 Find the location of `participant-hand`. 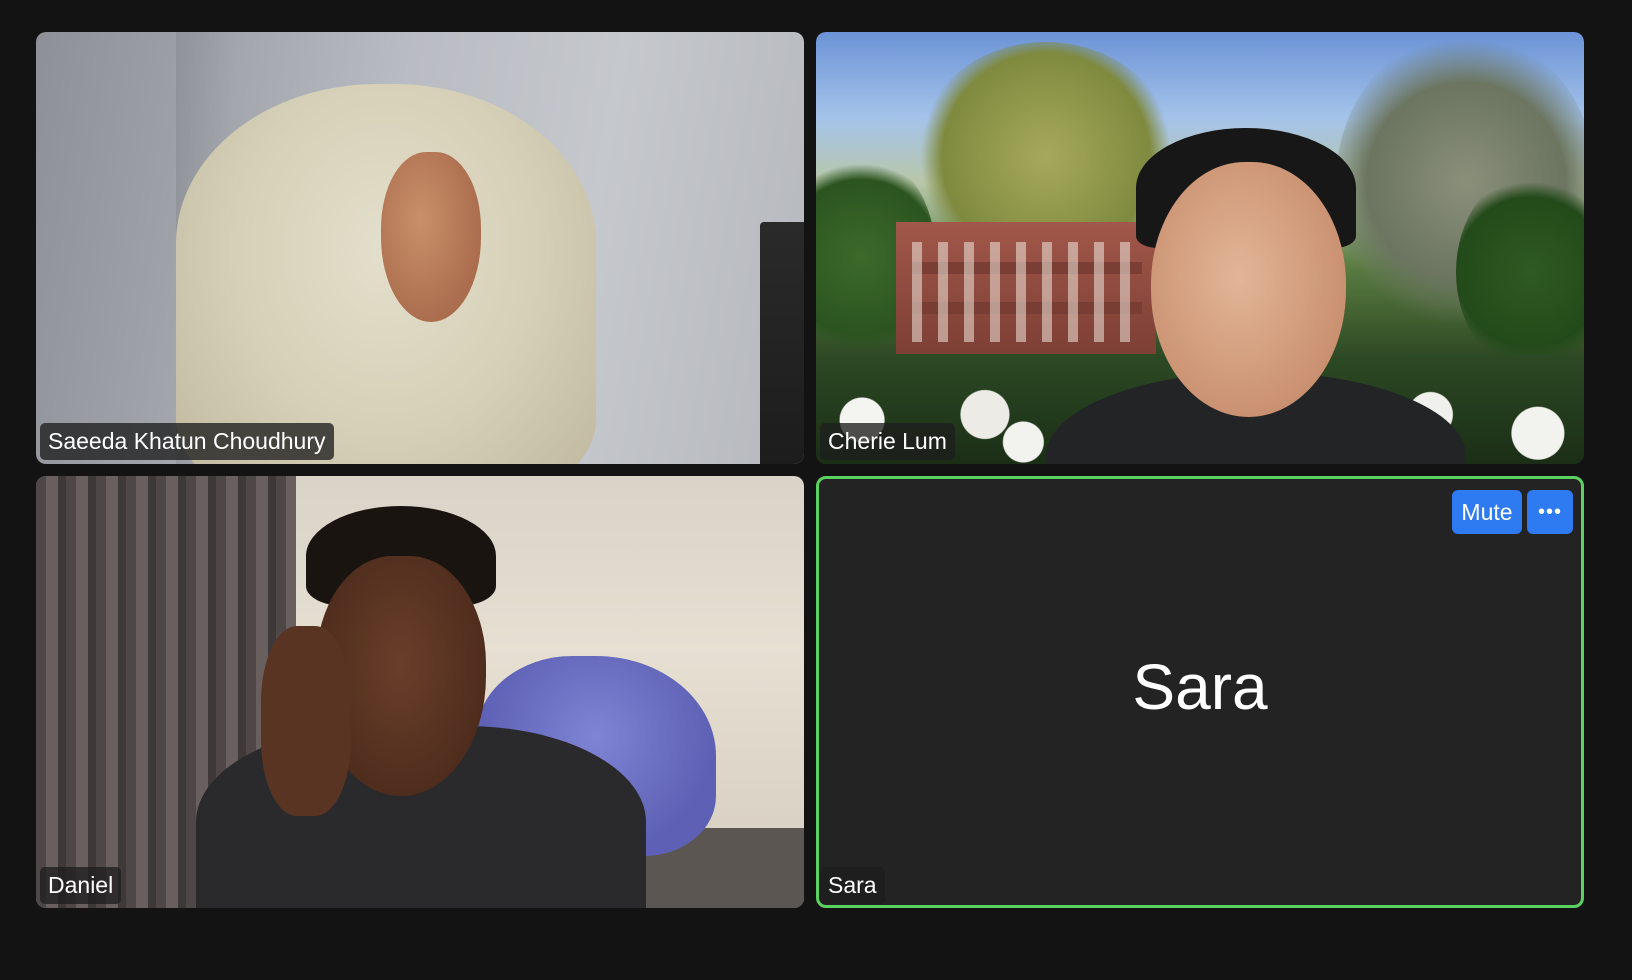

participant-hand is located at coordinates (306, 721).